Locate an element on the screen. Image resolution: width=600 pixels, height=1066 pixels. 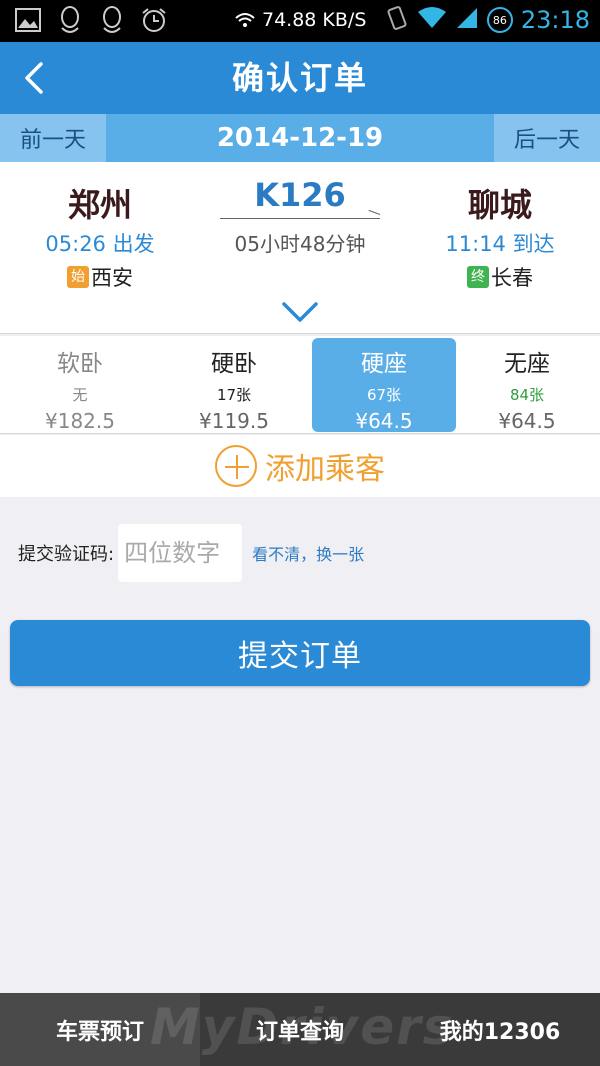
terminal-station: 终 长春 is located at coordinates (500, 277).